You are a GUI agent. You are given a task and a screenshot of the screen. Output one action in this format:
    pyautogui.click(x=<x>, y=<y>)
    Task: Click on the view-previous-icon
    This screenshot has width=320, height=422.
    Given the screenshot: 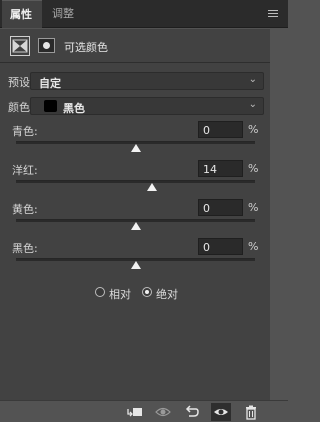 What is the action you would take?
    pyautogui.click(x=163, y=412)
    